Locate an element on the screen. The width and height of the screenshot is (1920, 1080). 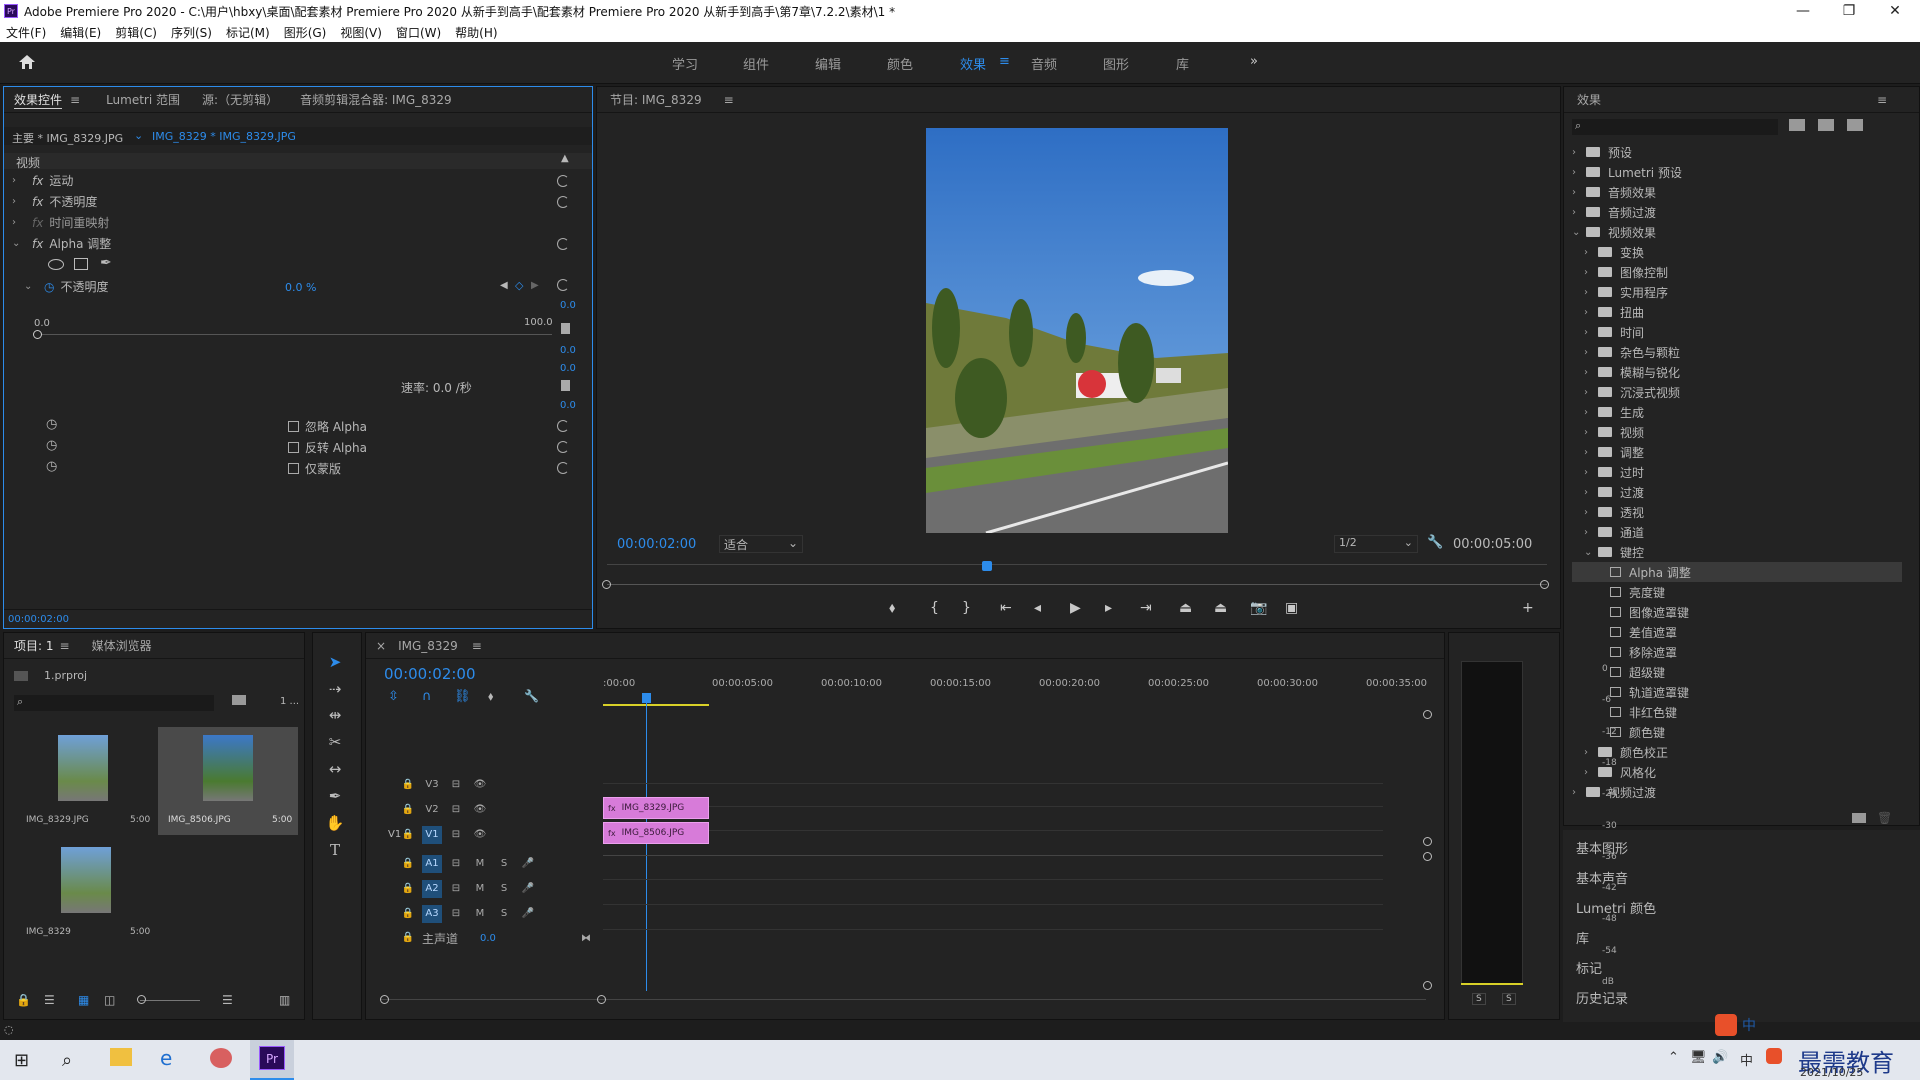
a3-sync-icon: ⊟ is located at coordinates (456, 914).